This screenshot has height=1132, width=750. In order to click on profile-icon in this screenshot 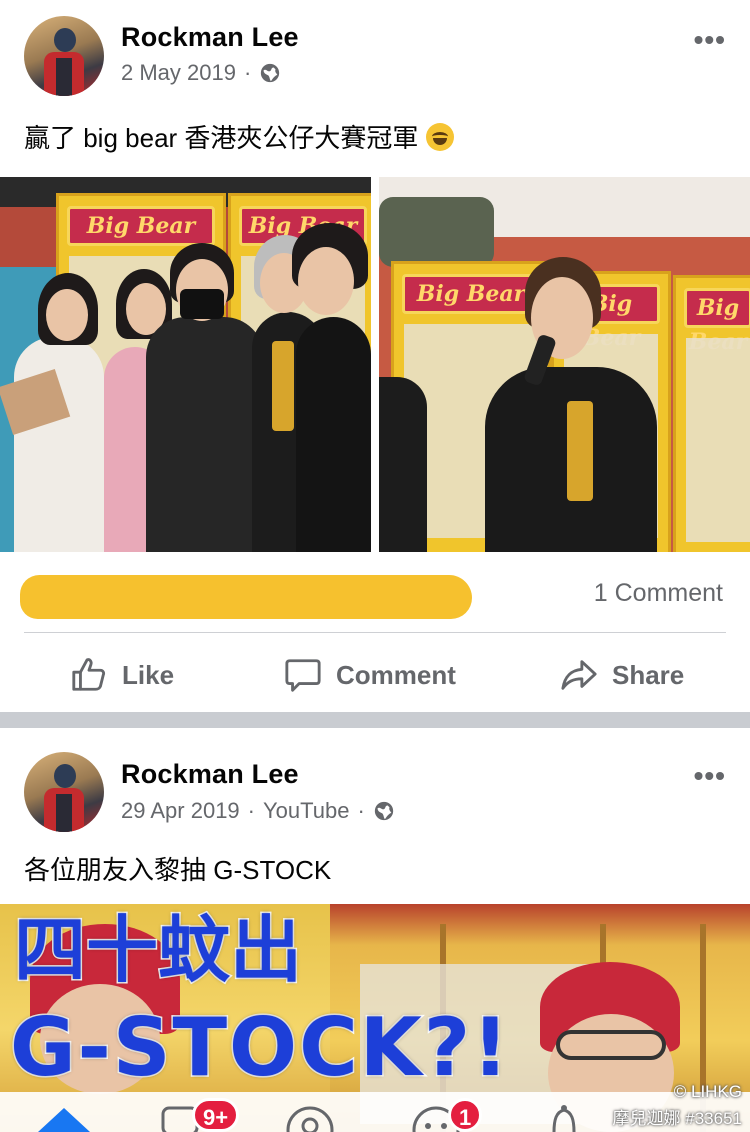, I will do `click(310, 1118)`.